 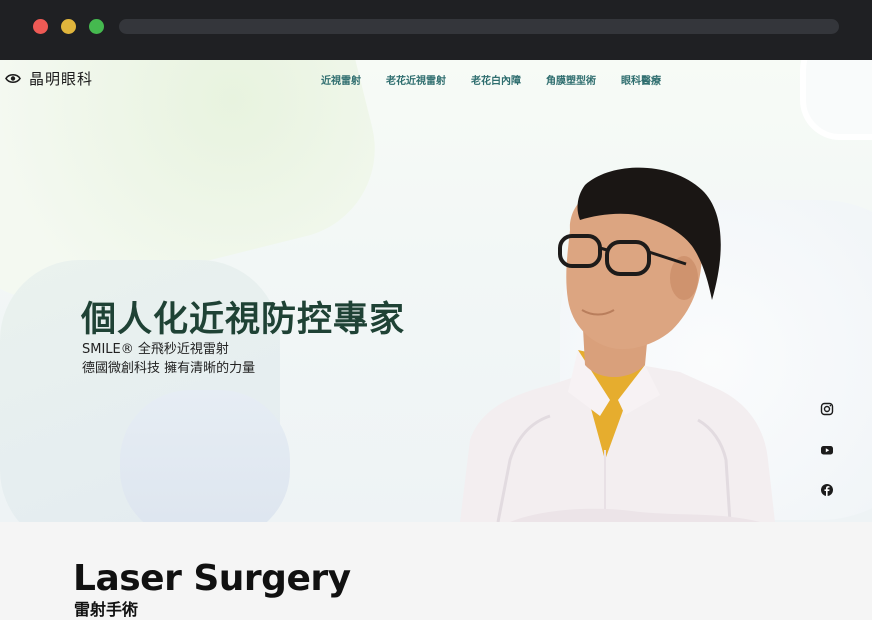 I want to click on hero-subtitle-line: 德國微創科技 擁有清晰的力量, so click(x=169, y=368).